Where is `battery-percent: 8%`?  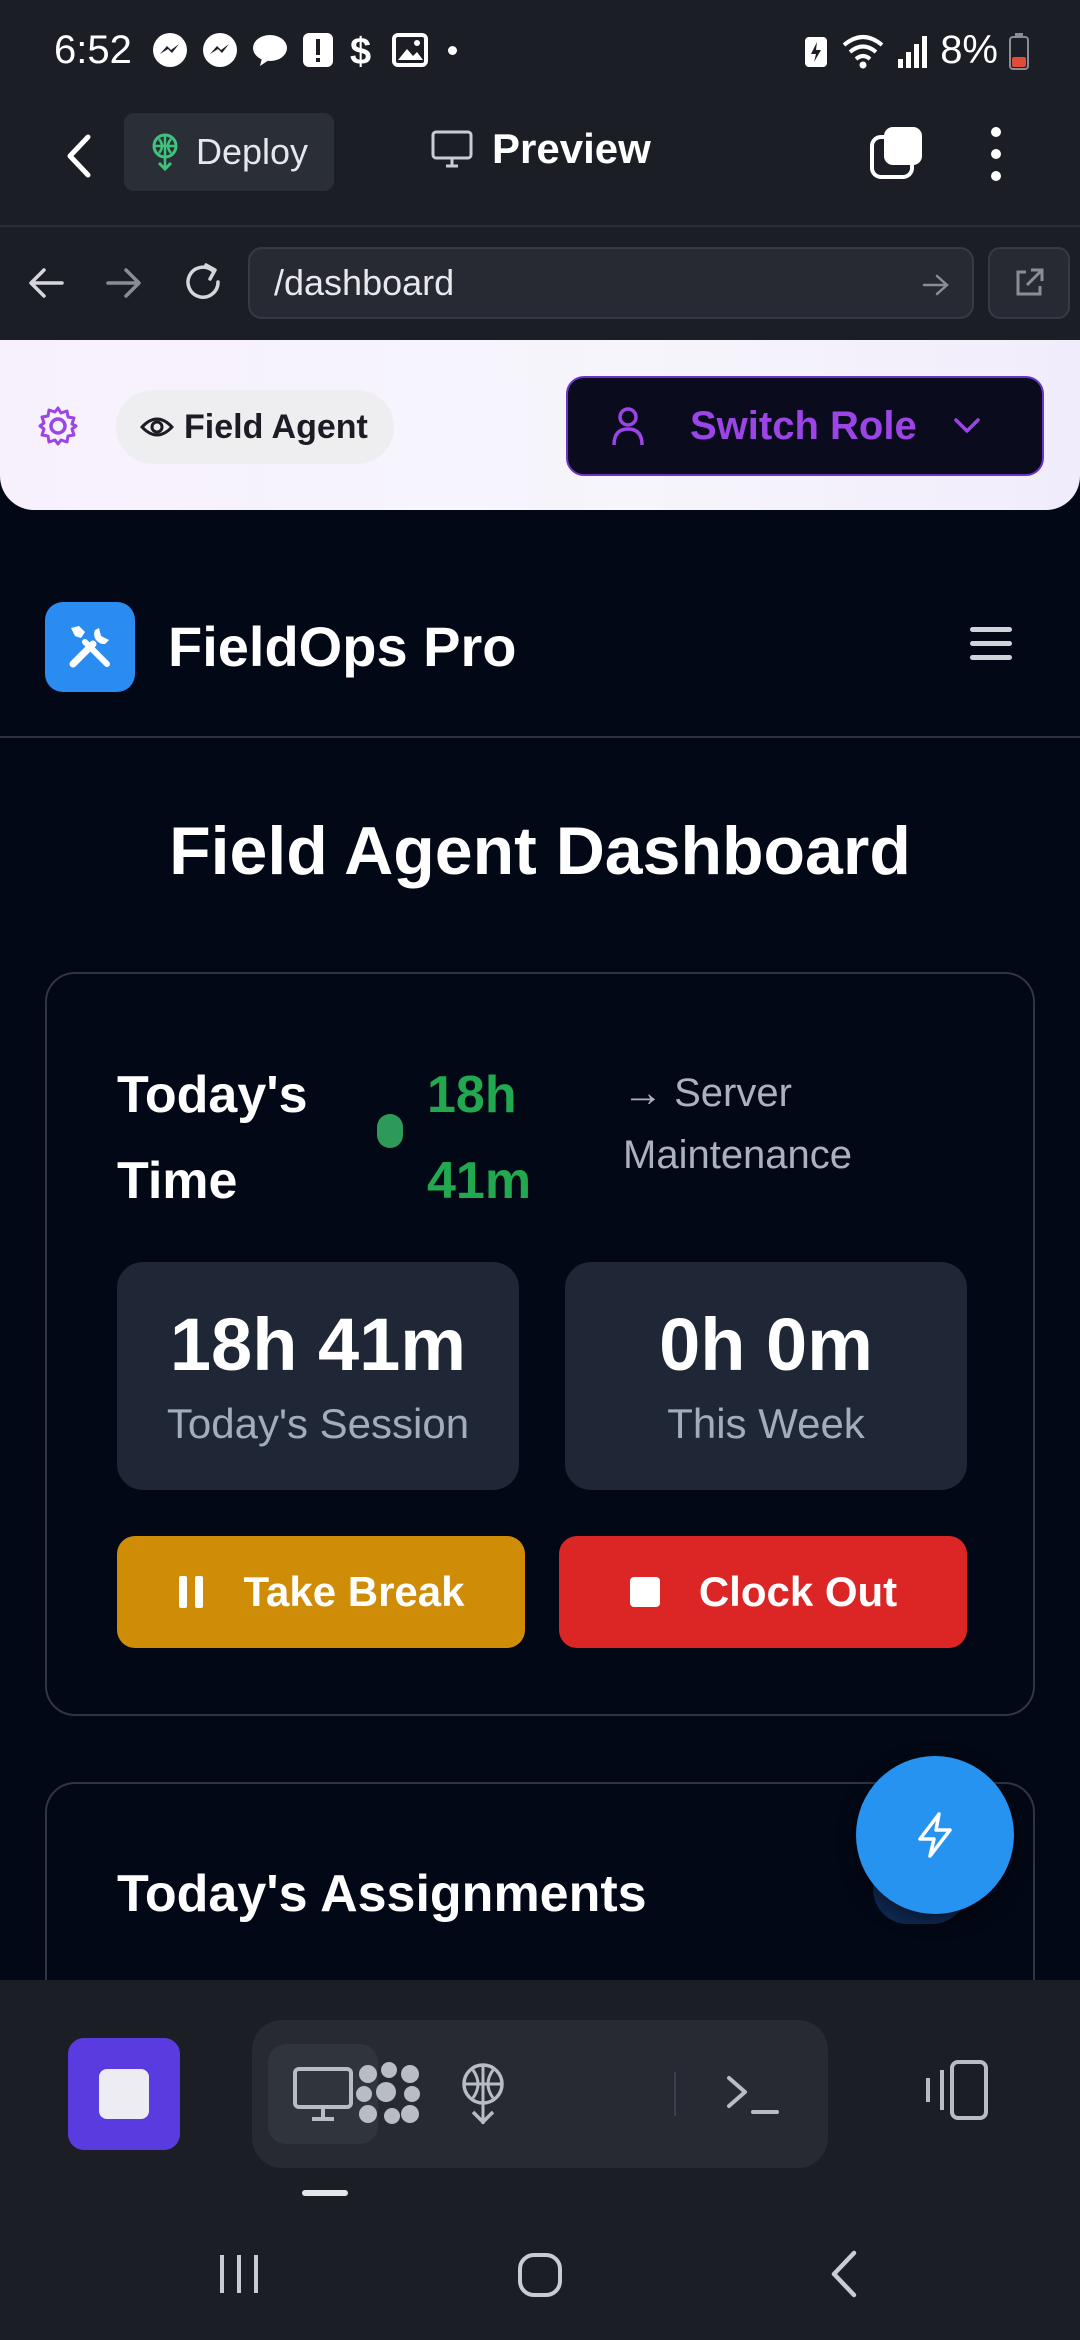 battery-percent: 8% is located at coordinates (969, 50).